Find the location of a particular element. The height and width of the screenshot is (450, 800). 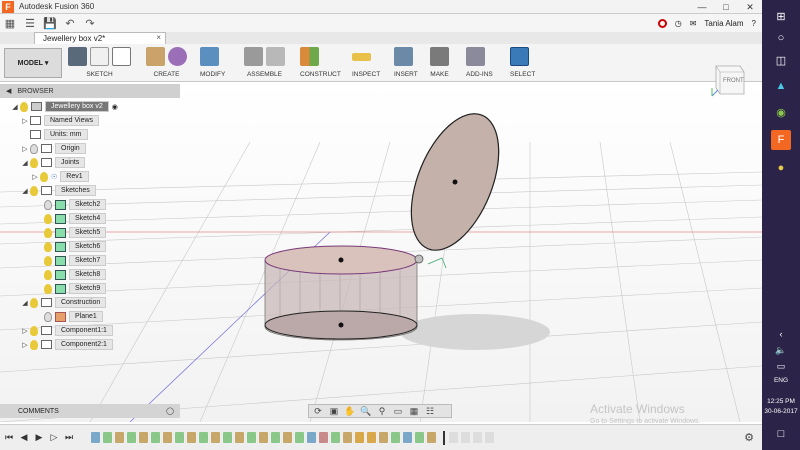

scripts-icon is located at coordinates (475, 56).